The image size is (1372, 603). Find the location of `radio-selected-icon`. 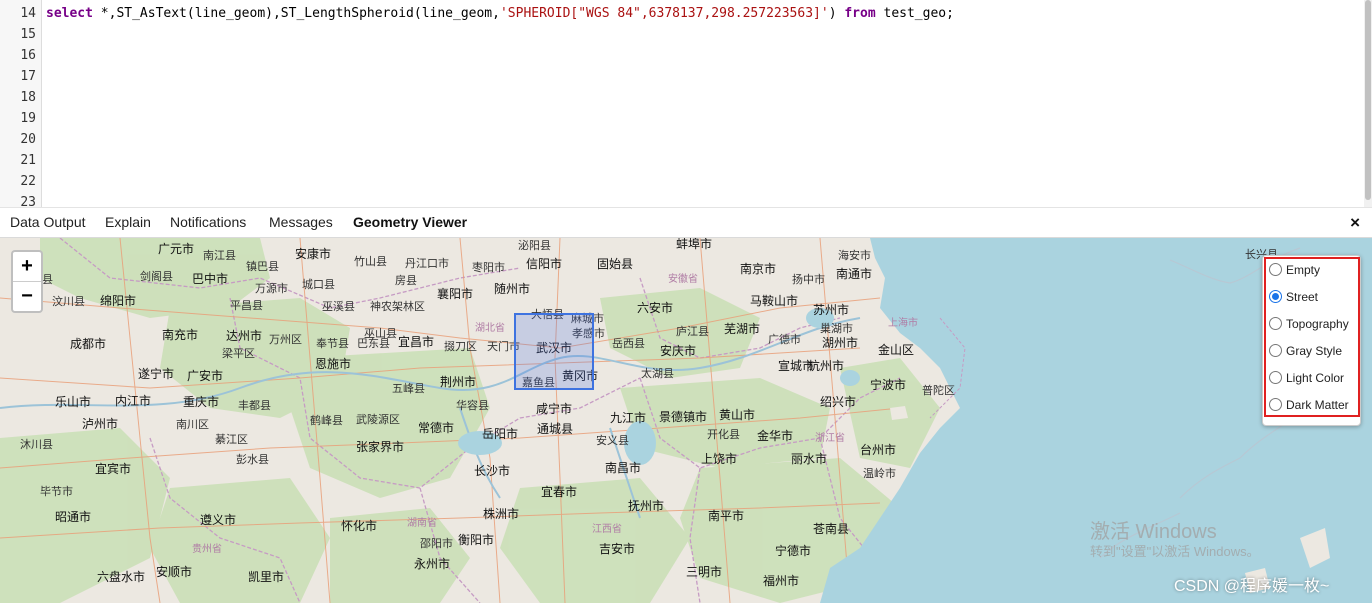

radio-selected-icon is located at coordinates (1275, 296).